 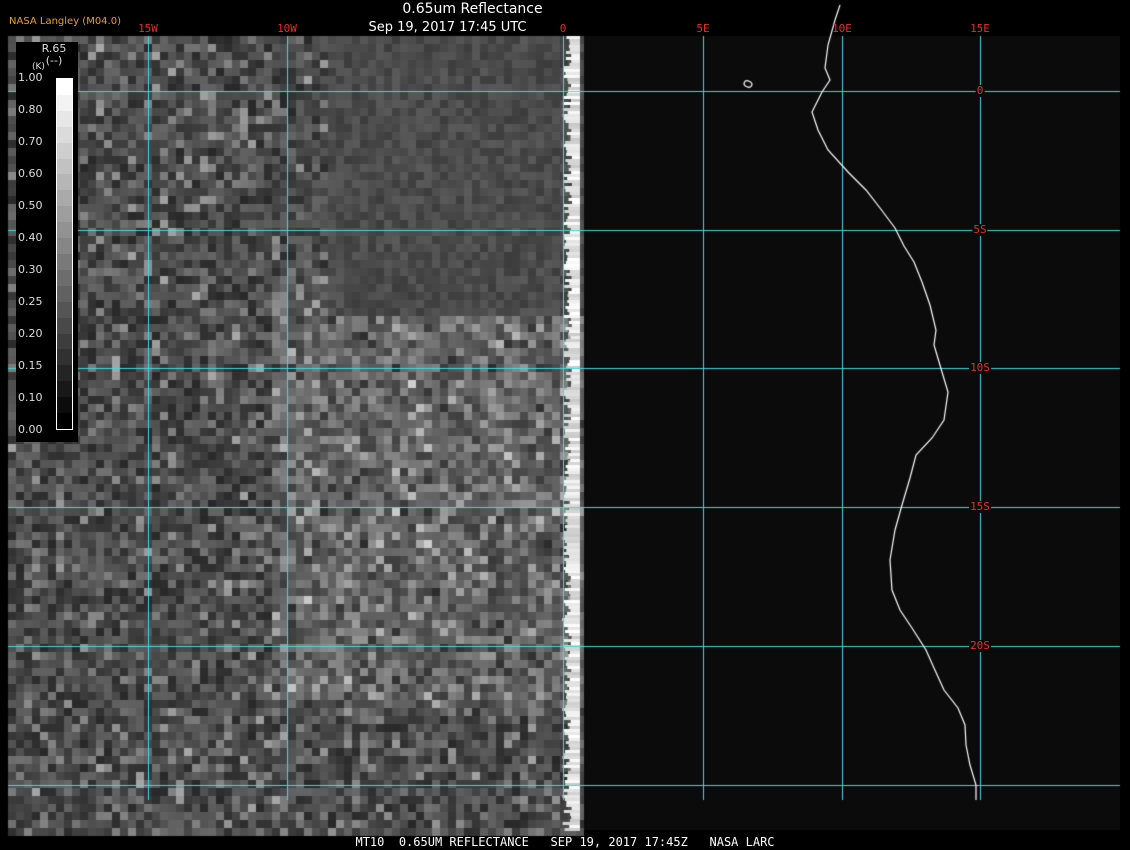 What do you see at coordinates (980, 28) in the screenshot?
I see `longitude-label: 15E` at bounding box center [980, 28].